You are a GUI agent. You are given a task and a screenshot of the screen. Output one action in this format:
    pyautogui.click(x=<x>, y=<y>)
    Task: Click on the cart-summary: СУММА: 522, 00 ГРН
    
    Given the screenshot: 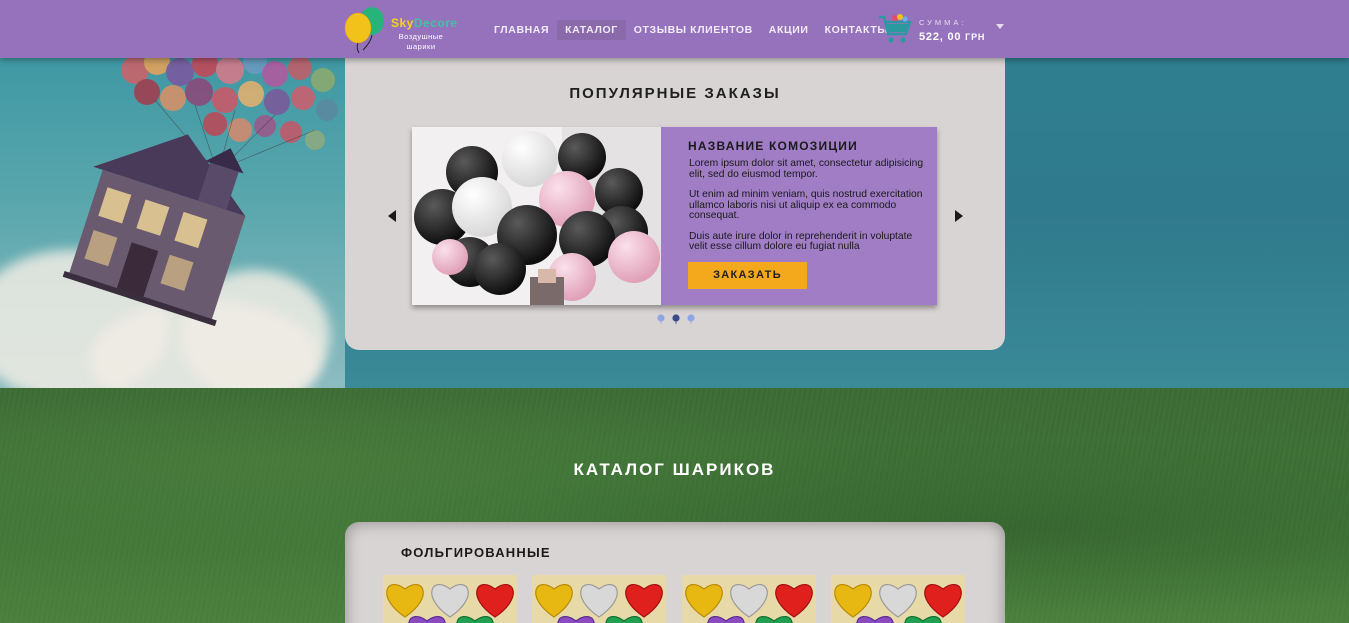 What is the action you would take?
    pyautogui.click(x=943, y=30)
    